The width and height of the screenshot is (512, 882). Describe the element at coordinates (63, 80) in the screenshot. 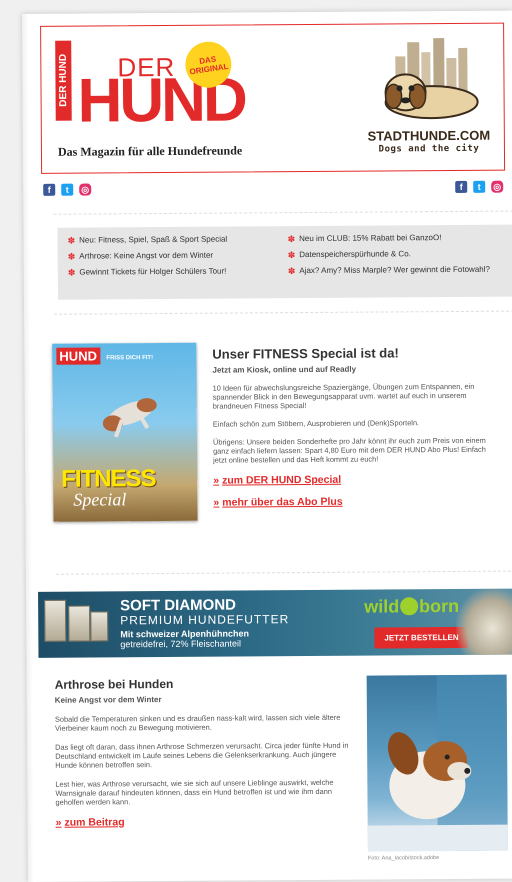

I see `logo-side-label: DER HUND` at that location.